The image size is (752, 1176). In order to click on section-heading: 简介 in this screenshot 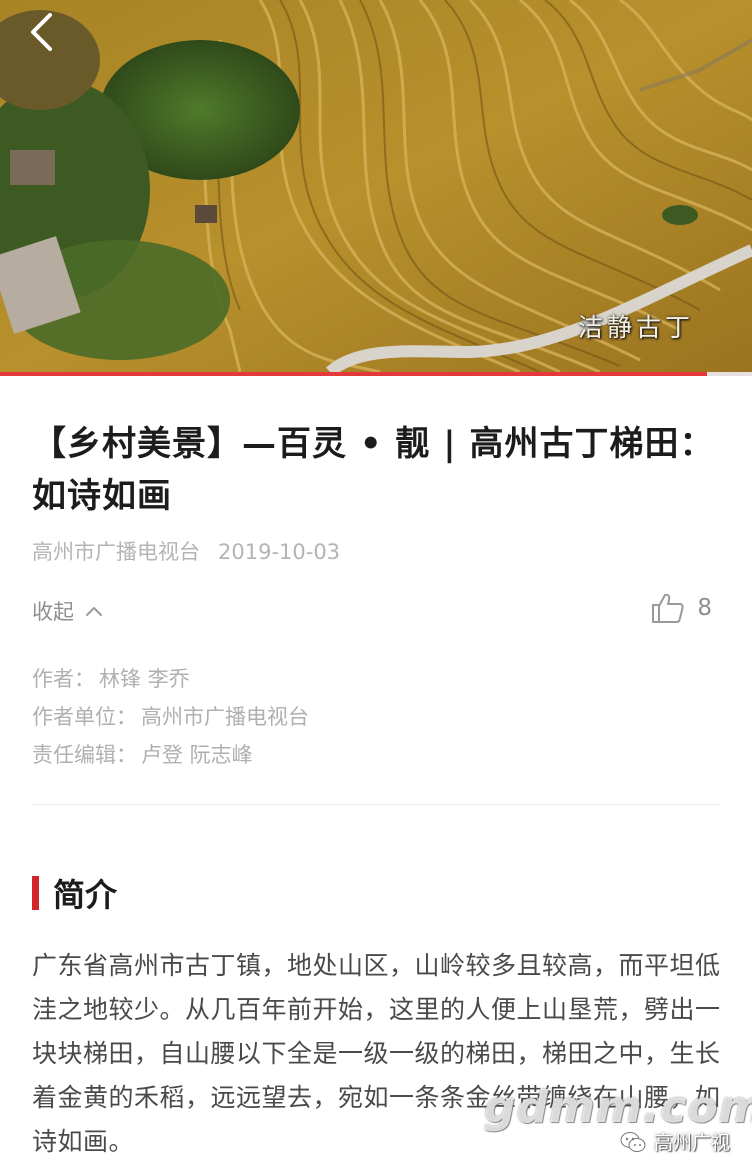, I will do `click(74, 893)`.